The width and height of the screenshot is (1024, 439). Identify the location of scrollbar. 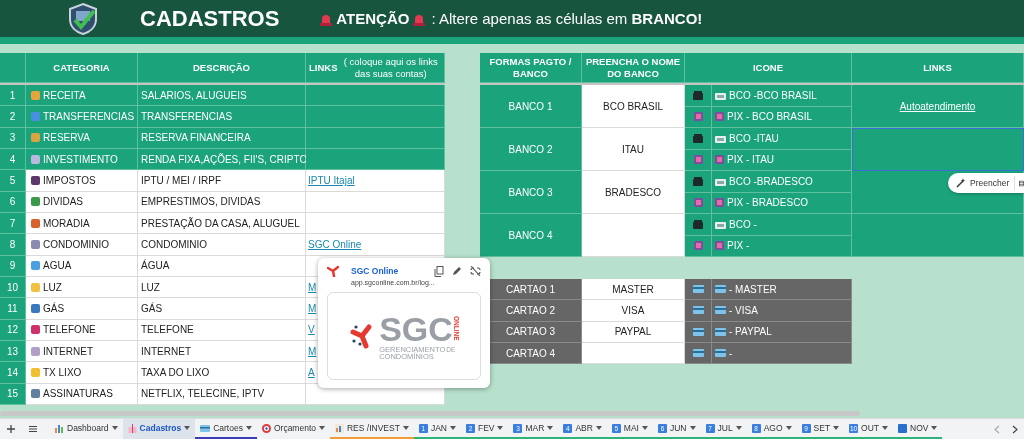
(430, 413).